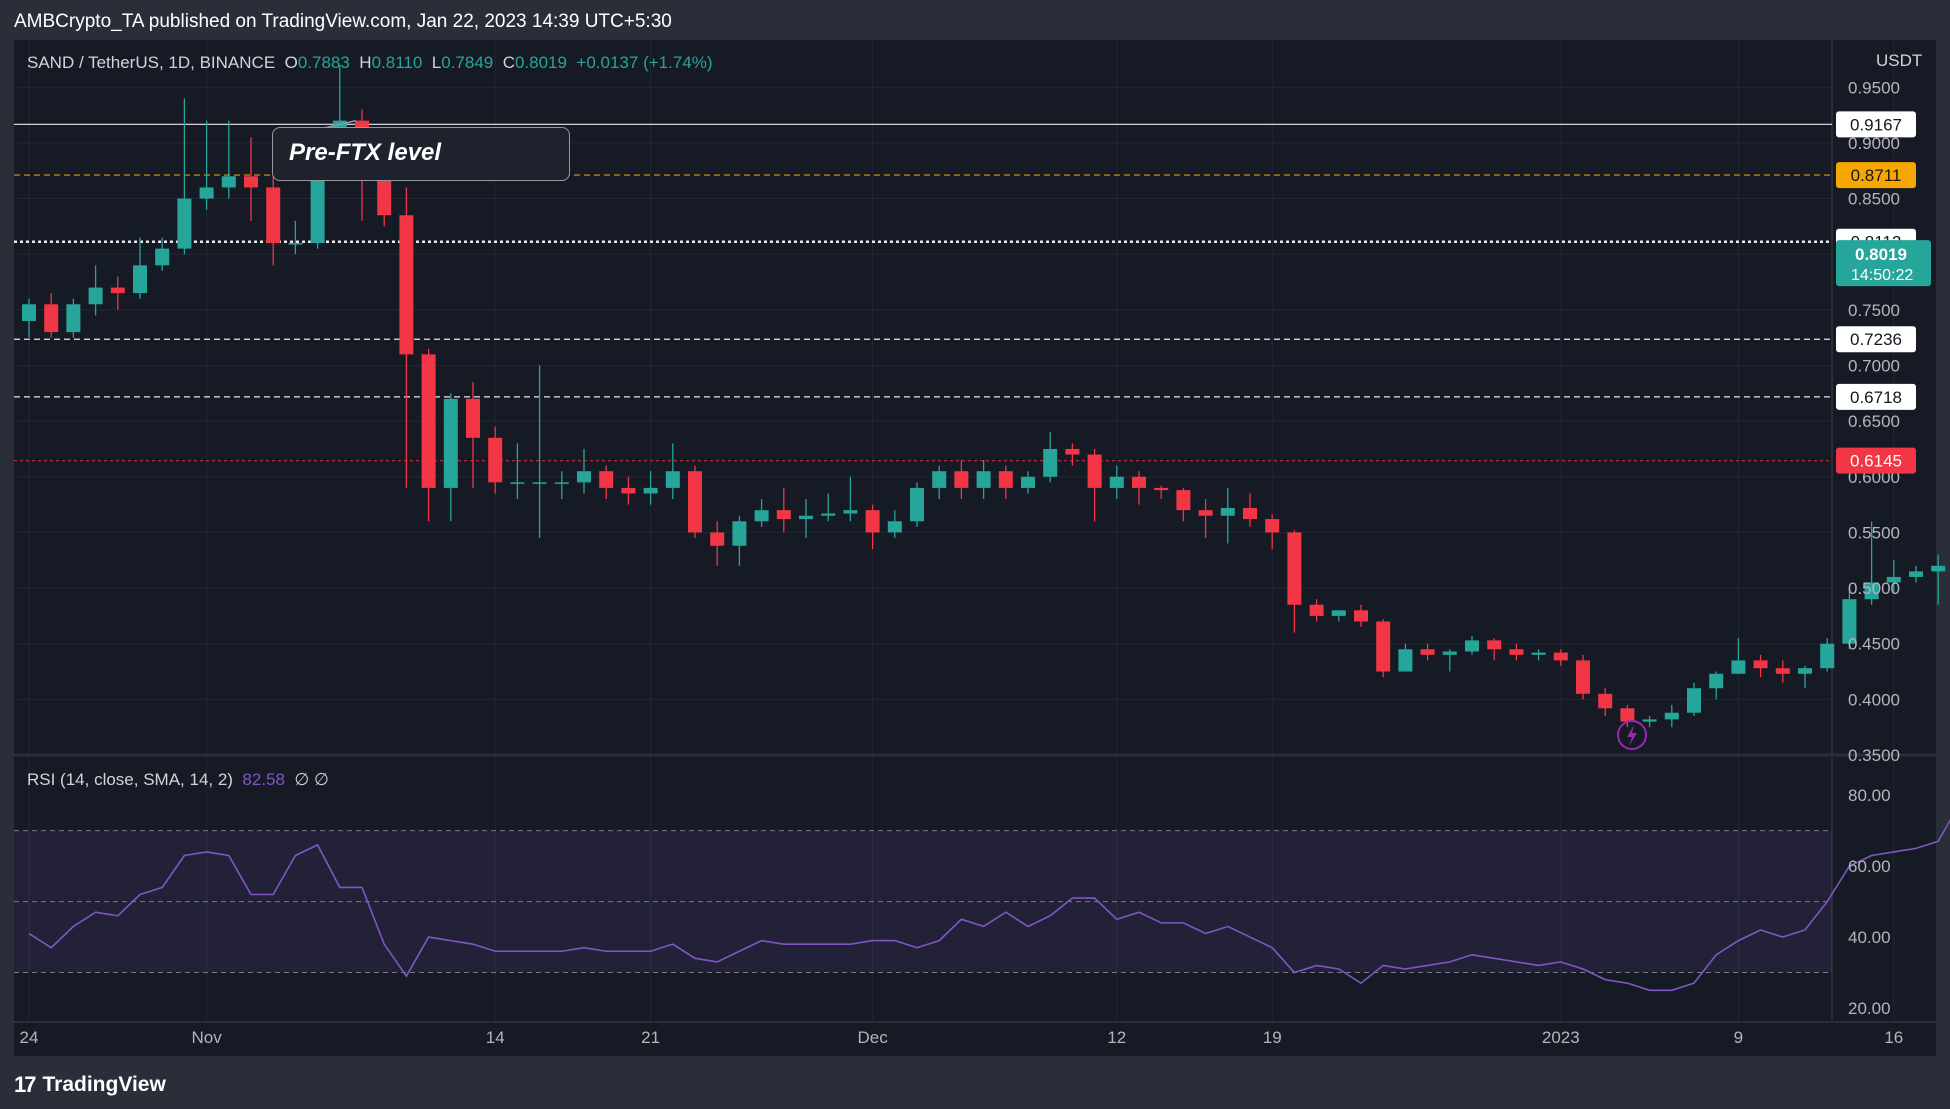 The height and width of the screenshot is (1109, 1950). What do you see at coordinates (1874, 310) in the screenshot?
I see `price-tick-label: 0.7500` at bounding box center [1874, 310].